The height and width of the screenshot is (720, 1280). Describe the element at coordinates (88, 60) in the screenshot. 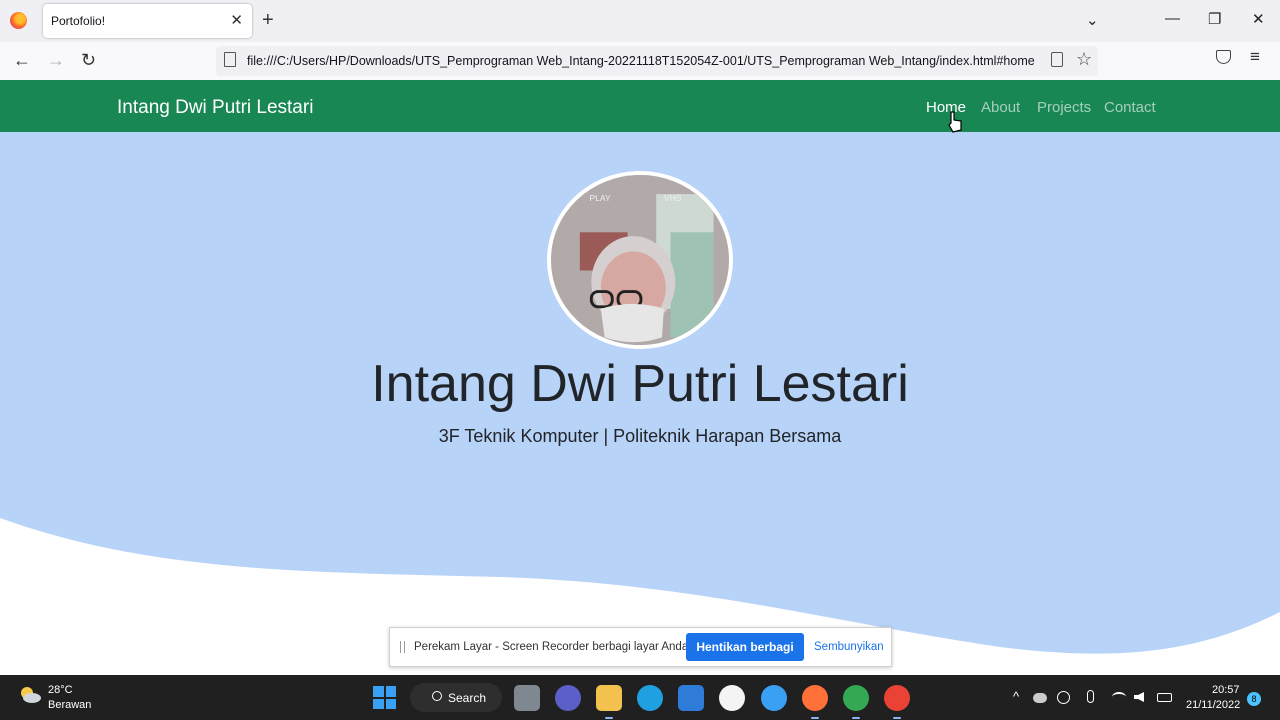

I see `reload-button: ↻` at that location.